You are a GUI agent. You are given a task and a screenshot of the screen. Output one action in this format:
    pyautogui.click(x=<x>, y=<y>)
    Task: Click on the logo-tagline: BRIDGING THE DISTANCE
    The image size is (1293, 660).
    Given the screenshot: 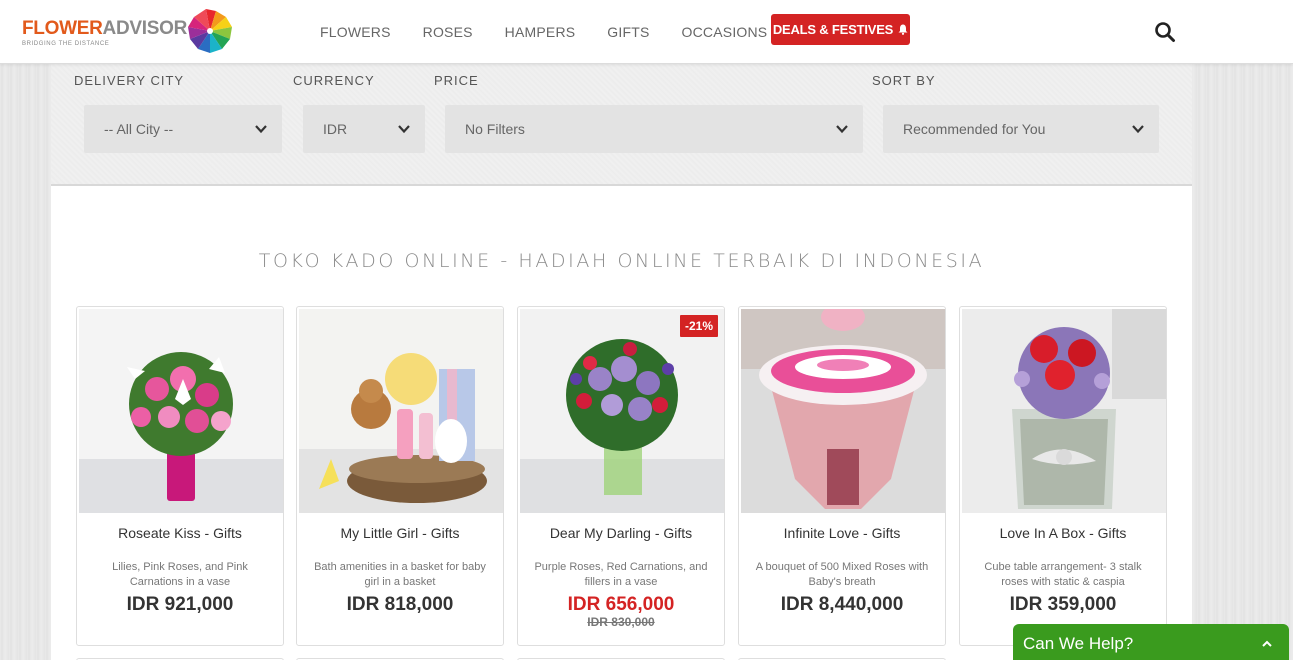 What is the action you would take?
    pyautogui.click(x=66, y=44)
    